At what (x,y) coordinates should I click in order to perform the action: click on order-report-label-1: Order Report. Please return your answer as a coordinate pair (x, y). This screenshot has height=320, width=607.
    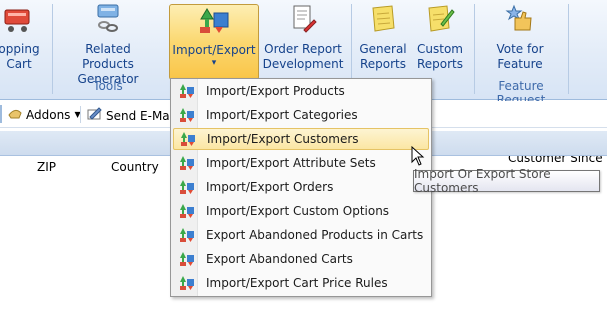
    Looking at the image, I should click on (303, 49).